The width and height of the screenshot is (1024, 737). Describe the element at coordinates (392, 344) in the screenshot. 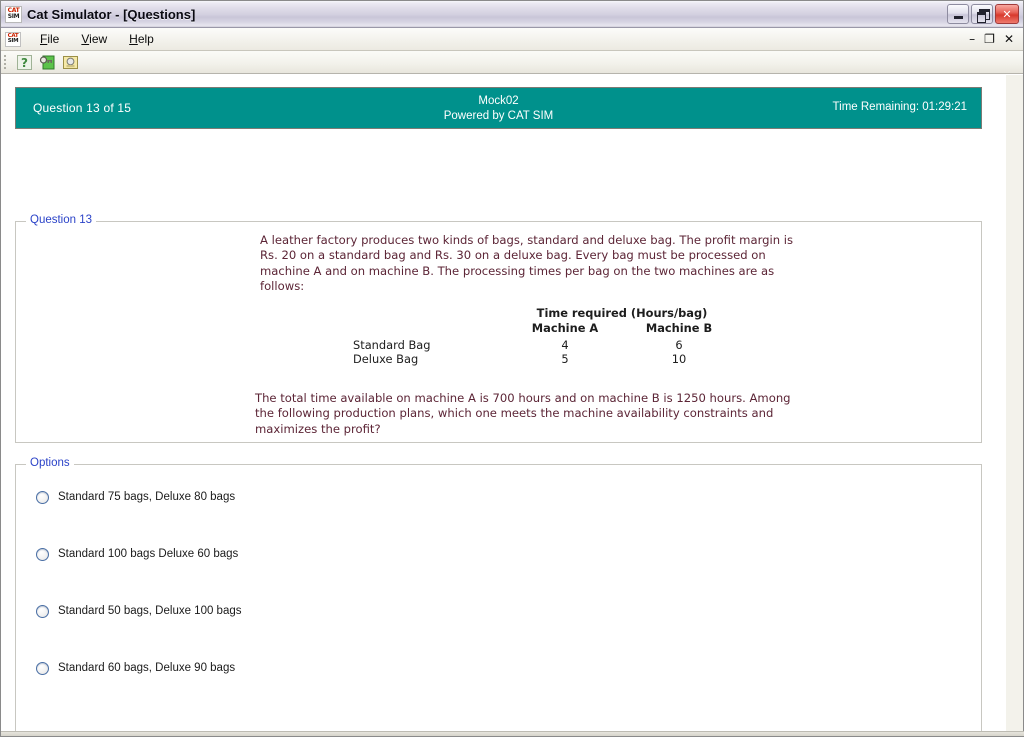

I see `row-label-standard: Standard Bag` at that location.